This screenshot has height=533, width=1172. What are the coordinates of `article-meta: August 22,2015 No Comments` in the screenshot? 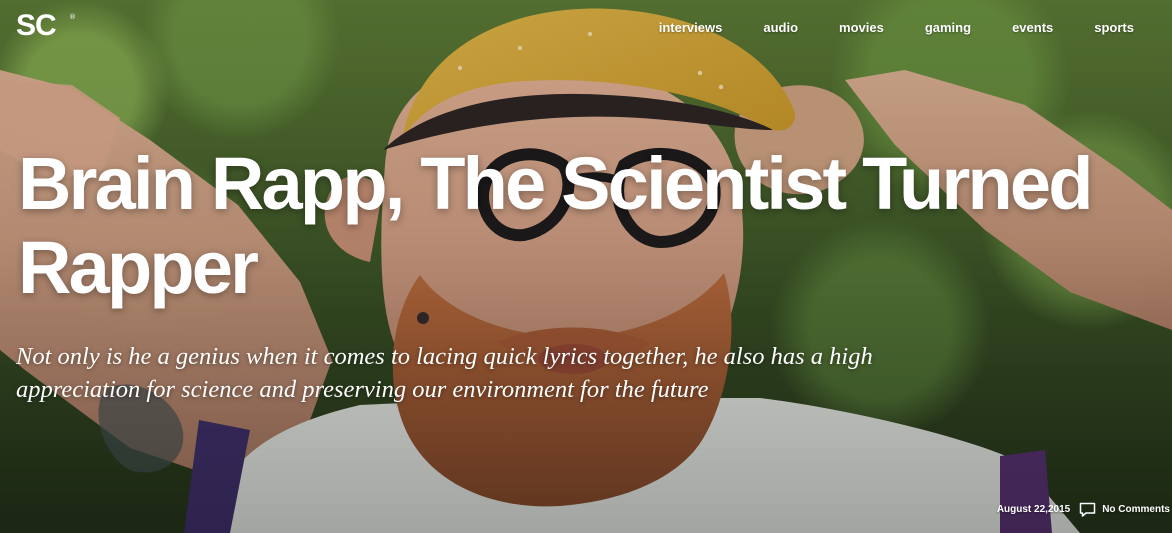 It's located at (1083, 510).